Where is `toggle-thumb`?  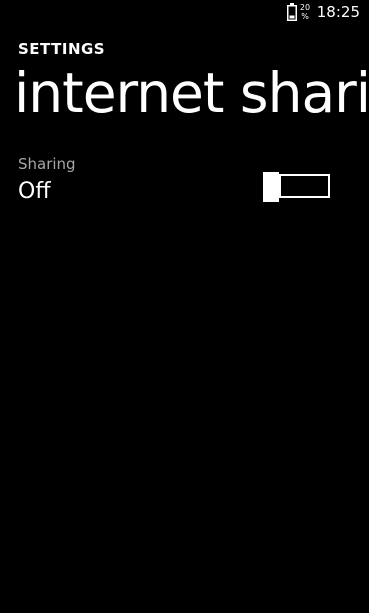
toggle-thumb is located at coordinates (271, 187).